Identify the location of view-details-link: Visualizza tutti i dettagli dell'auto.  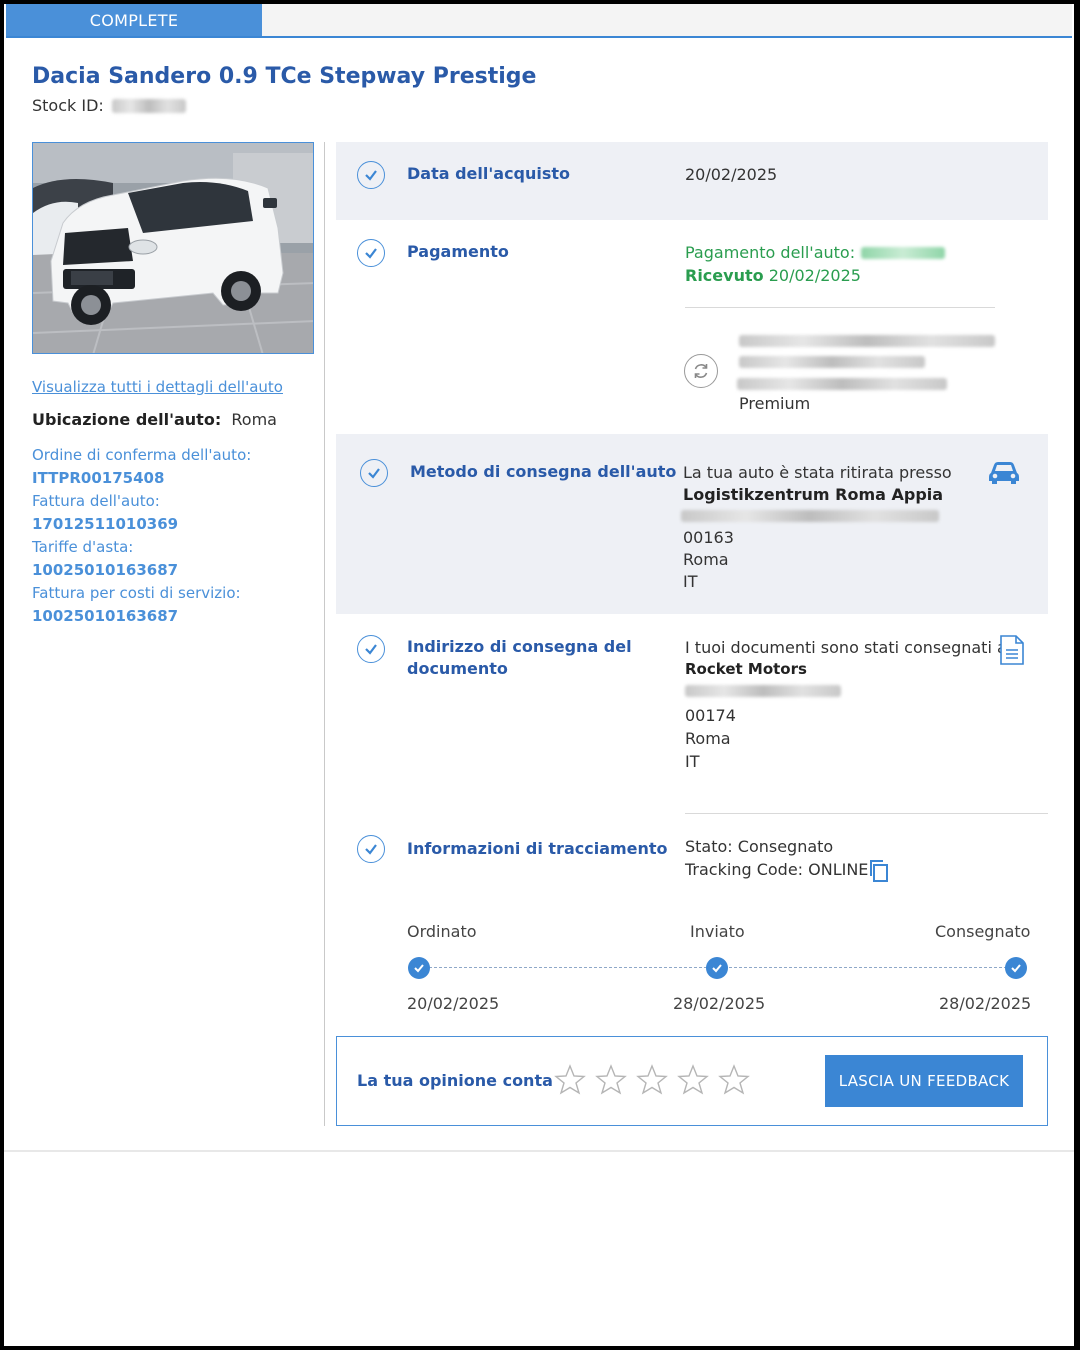
(157, 387).